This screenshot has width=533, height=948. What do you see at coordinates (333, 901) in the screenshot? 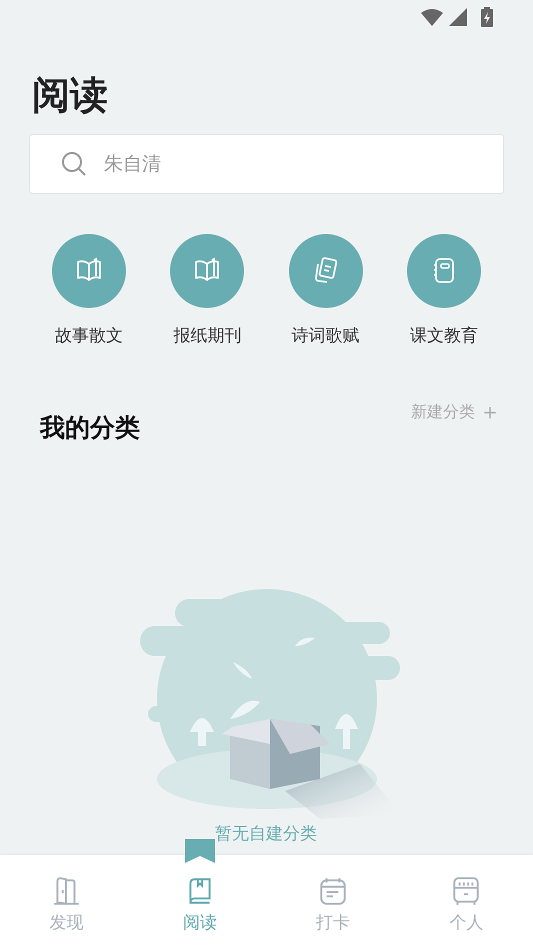
I see `nav-tab: 打卡` at bounding box center [333, 901].